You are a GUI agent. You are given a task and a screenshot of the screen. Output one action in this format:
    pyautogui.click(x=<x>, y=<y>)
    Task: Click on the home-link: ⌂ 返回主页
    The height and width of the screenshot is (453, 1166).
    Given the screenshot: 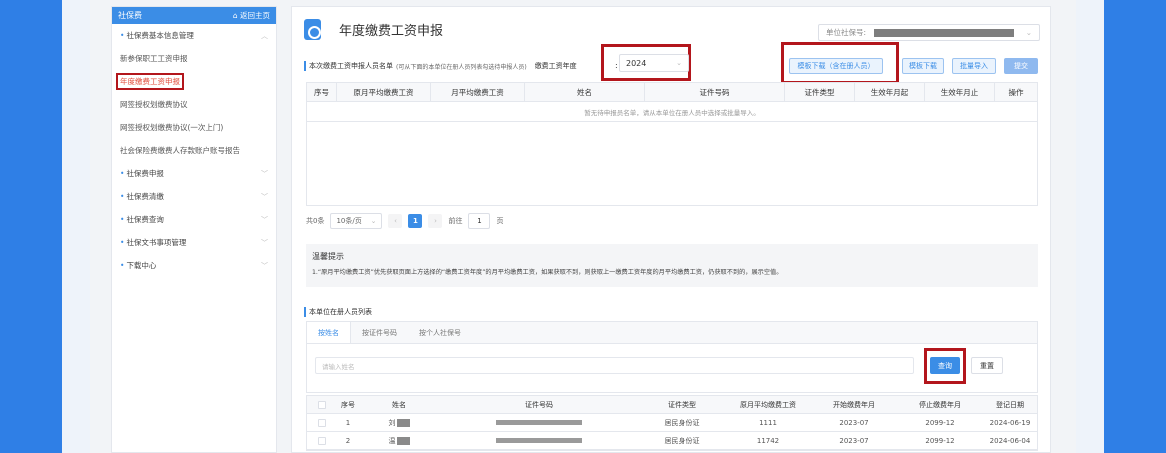 What is the action you would take?
    pyautogui.click(x=251, y=15)
    